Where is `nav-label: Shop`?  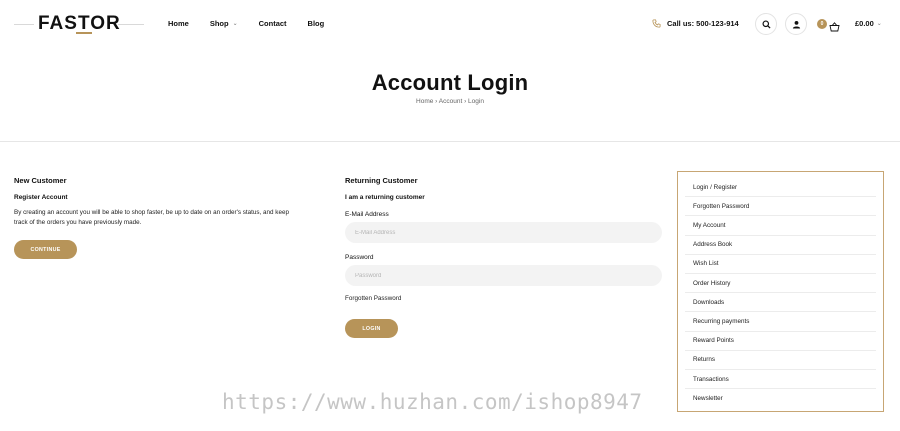 nav-label: Shop is located at coordinates (219, 23).